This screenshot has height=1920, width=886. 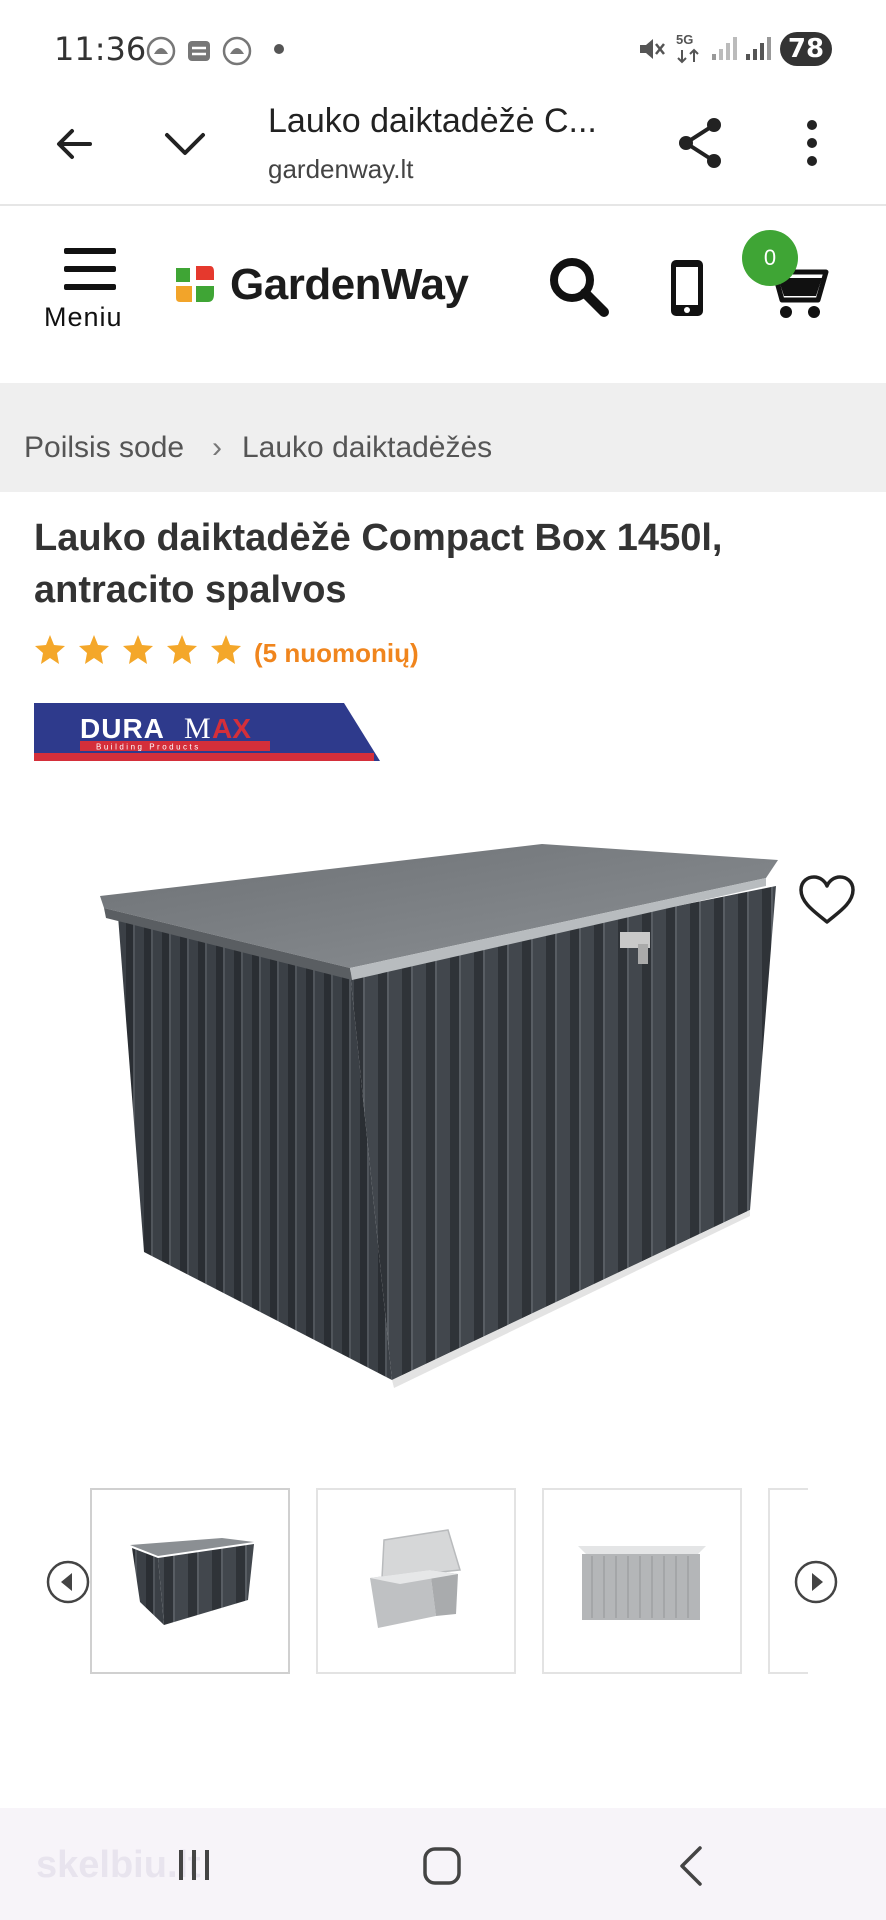 What do you see at coordinates (231, 728) in the screenshot?
I see `svg-text: AX` at bounding box center [231, 728].